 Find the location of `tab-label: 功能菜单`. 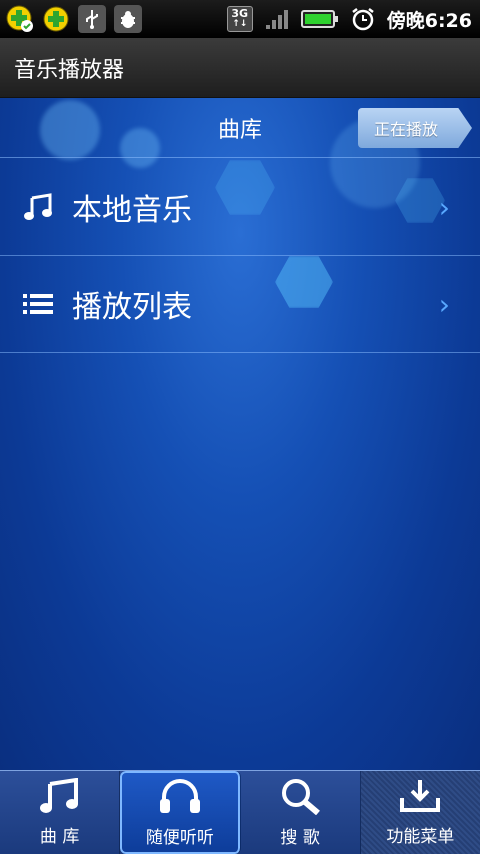

tab-label: 功能菜单 is located at coordinates (420, 837).